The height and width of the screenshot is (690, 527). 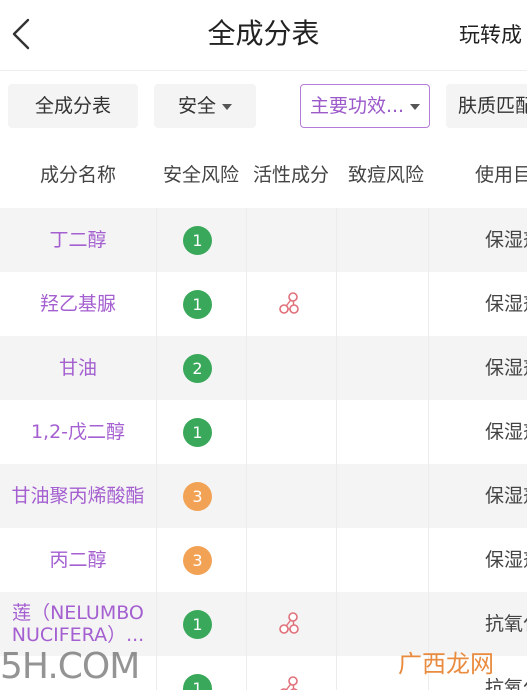 What do you see at coordinates (263, 240) in the screenshot?
I see `table-row: 丁二醇 1 保湿剂` at bounding box center [263, 240].